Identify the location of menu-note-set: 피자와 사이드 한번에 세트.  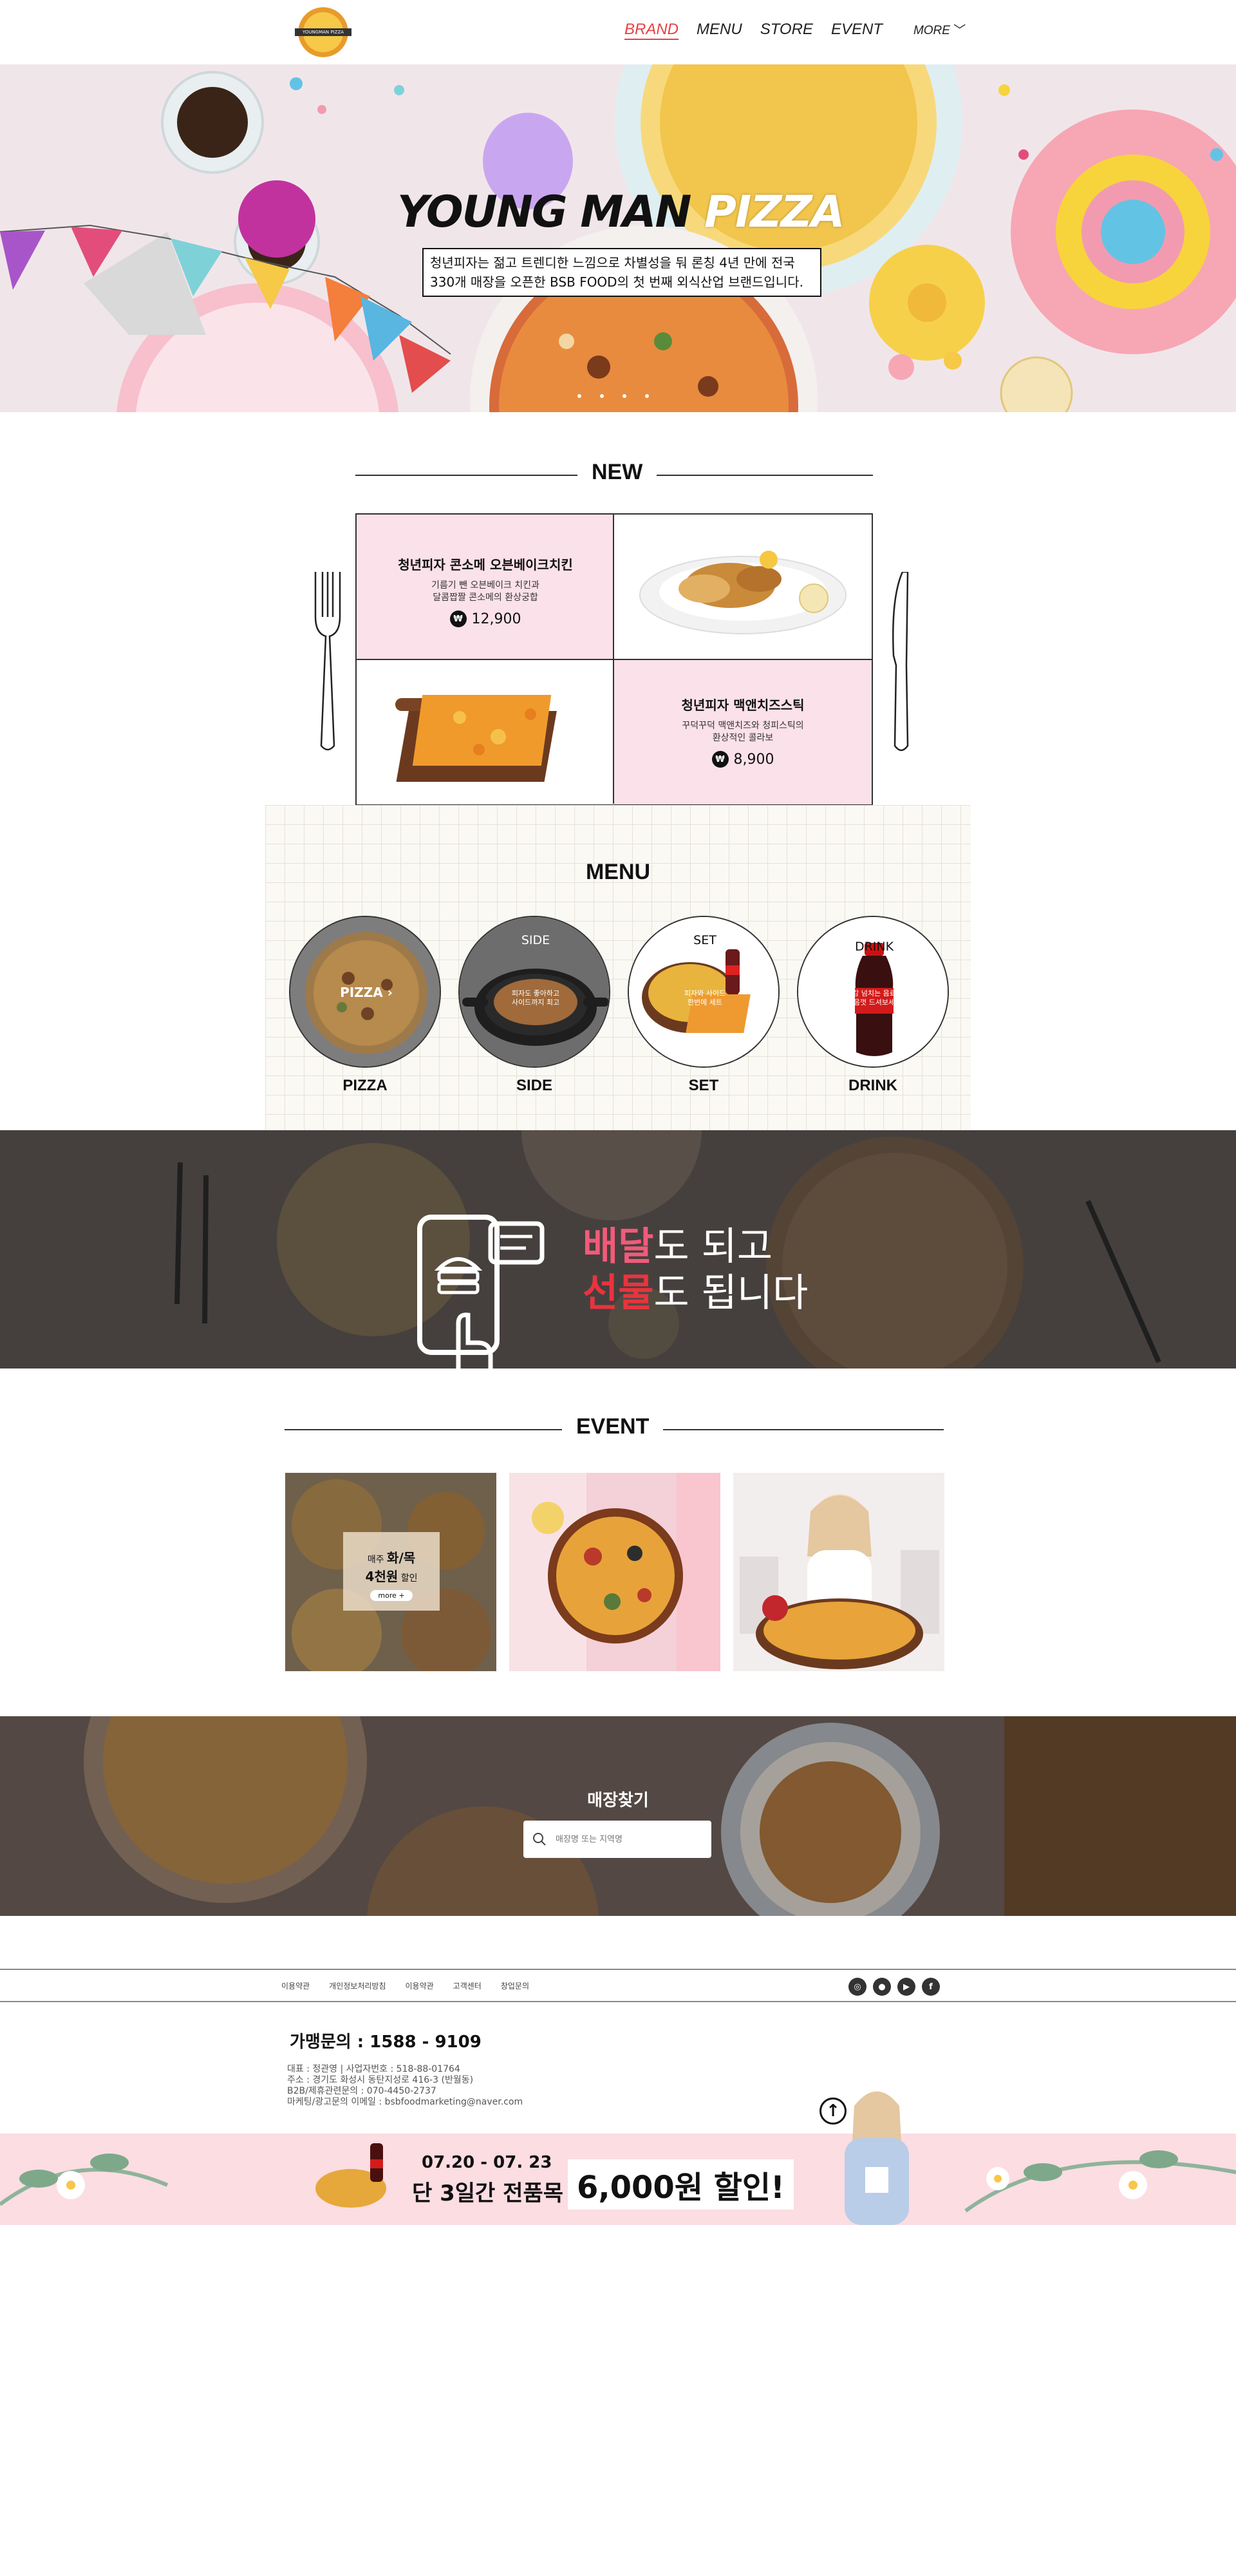
(704, 998).